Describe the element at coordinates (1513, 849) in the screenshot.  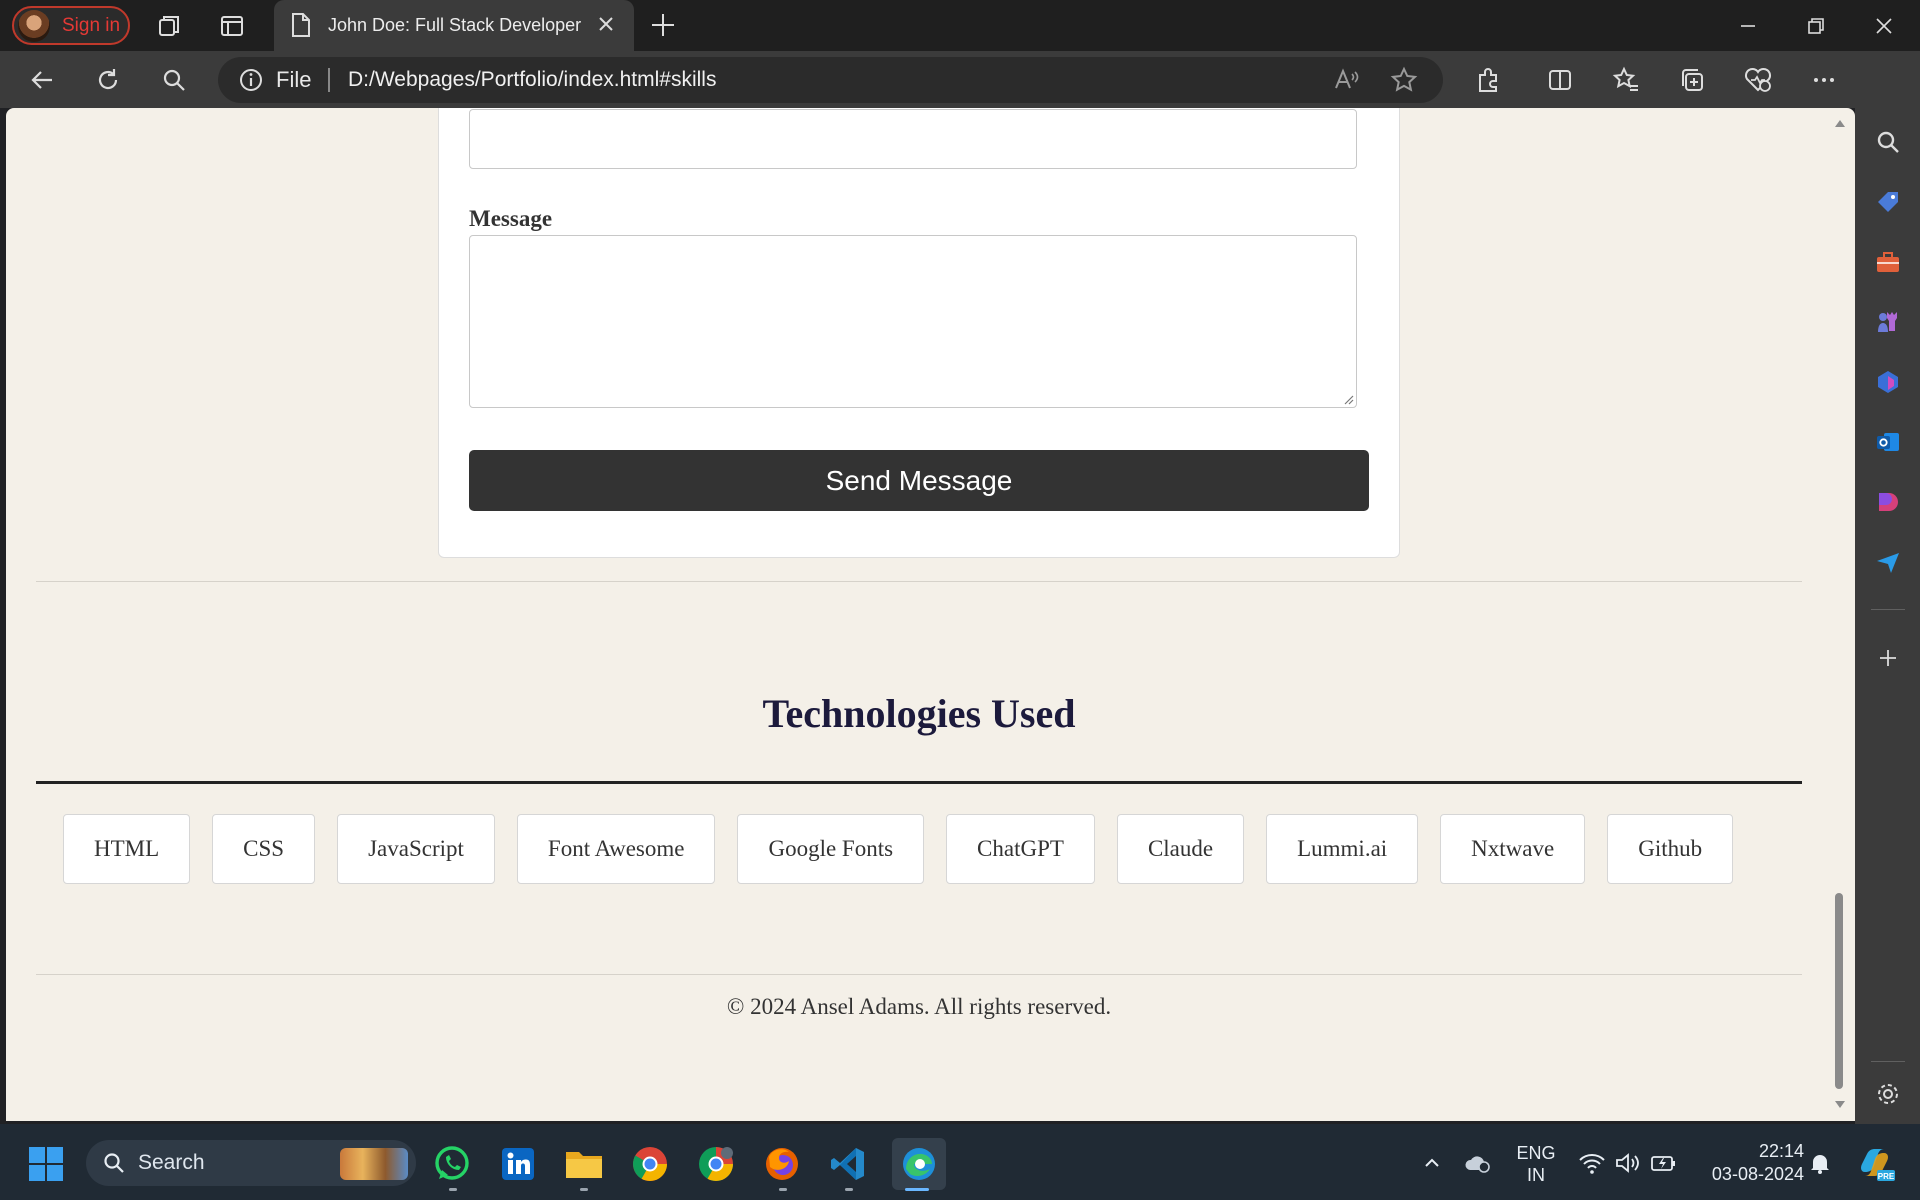
I see `tech-tag-nxtwave: Nxtwave` at that location.